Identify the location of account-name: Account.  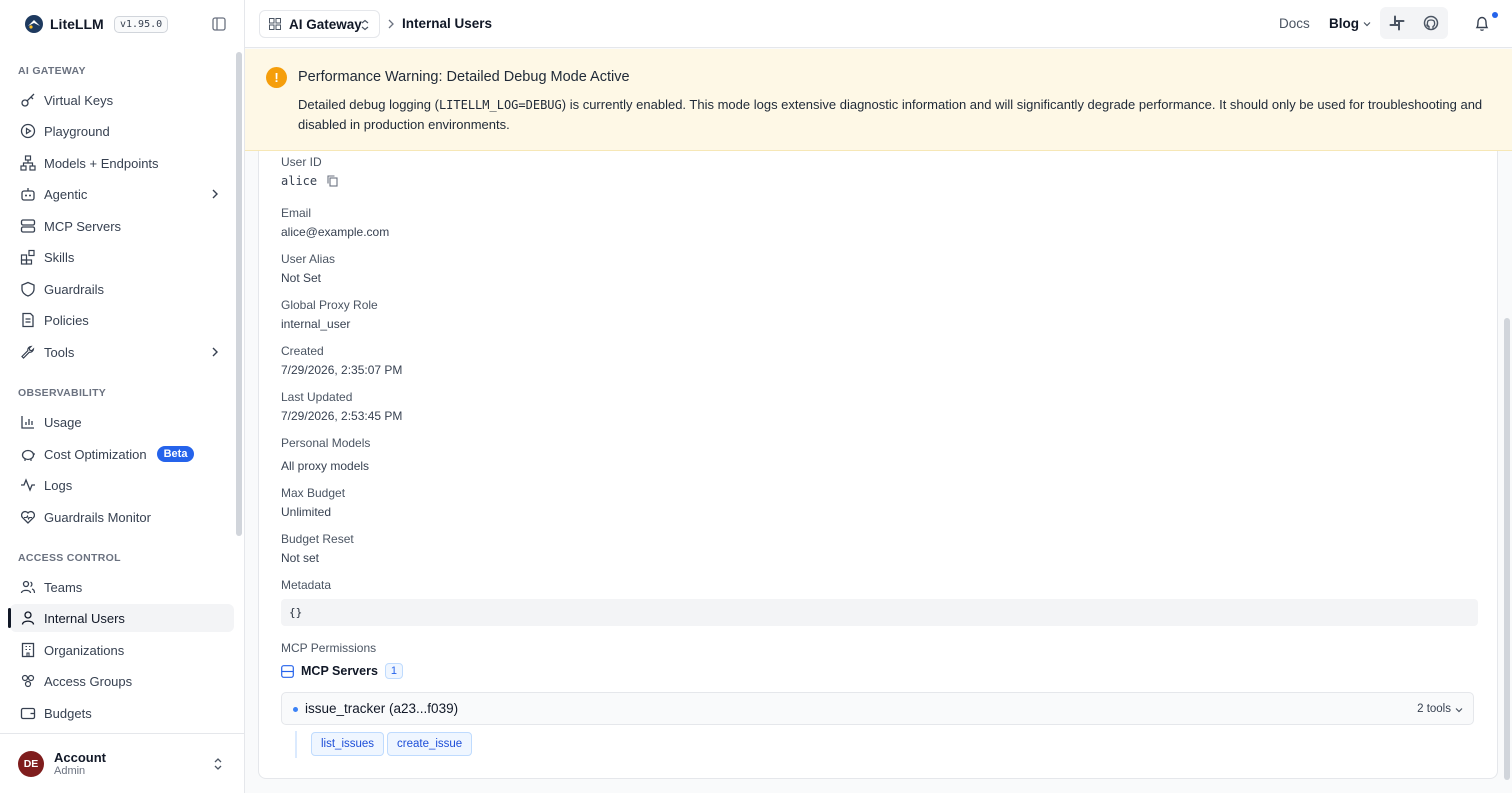
(80, 757).